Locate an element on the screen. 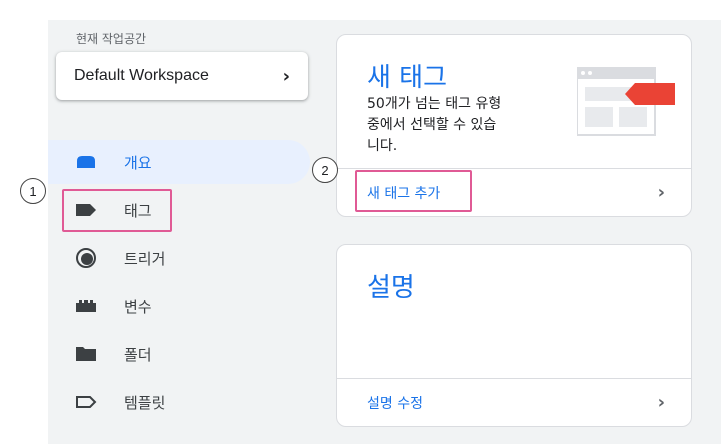 Image resolution: width=721 pixels, height=444 pixels. sidebar-item-label: 변수 is located at coordinates (138, 306).